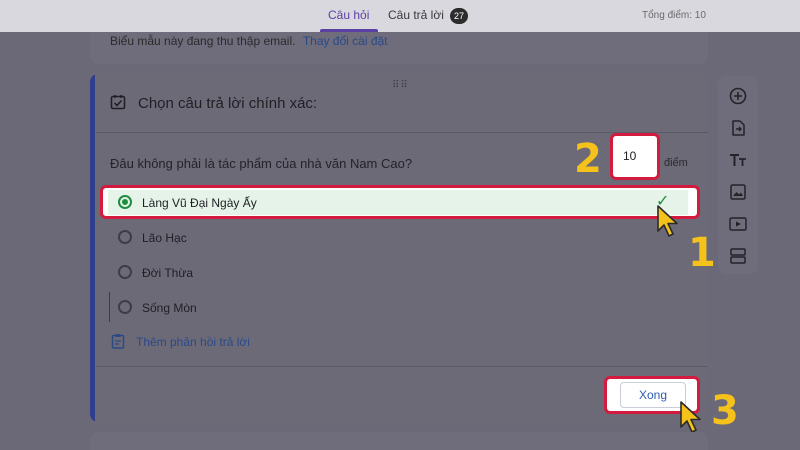  What do you see at coordinates (738, 256) in the screenshot?
I see `add-section-icon` at bounding box center [738, 256].